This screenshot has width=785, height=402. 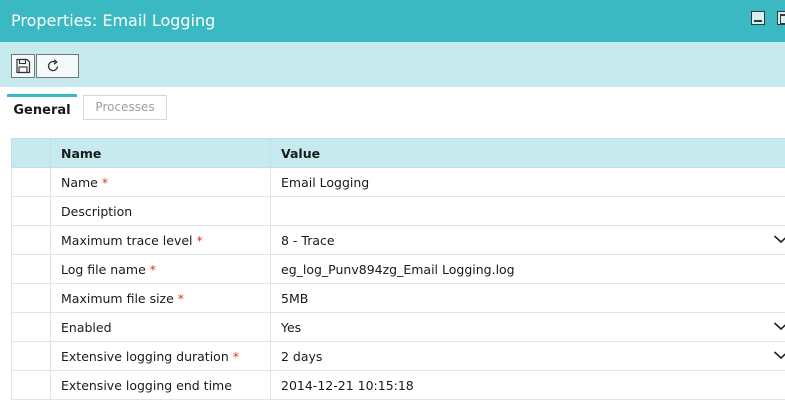 What do you see at coordinates (527, 356) in the screenshot?
I see `property-value-select: 2 days` at bounding box center [527, 356].